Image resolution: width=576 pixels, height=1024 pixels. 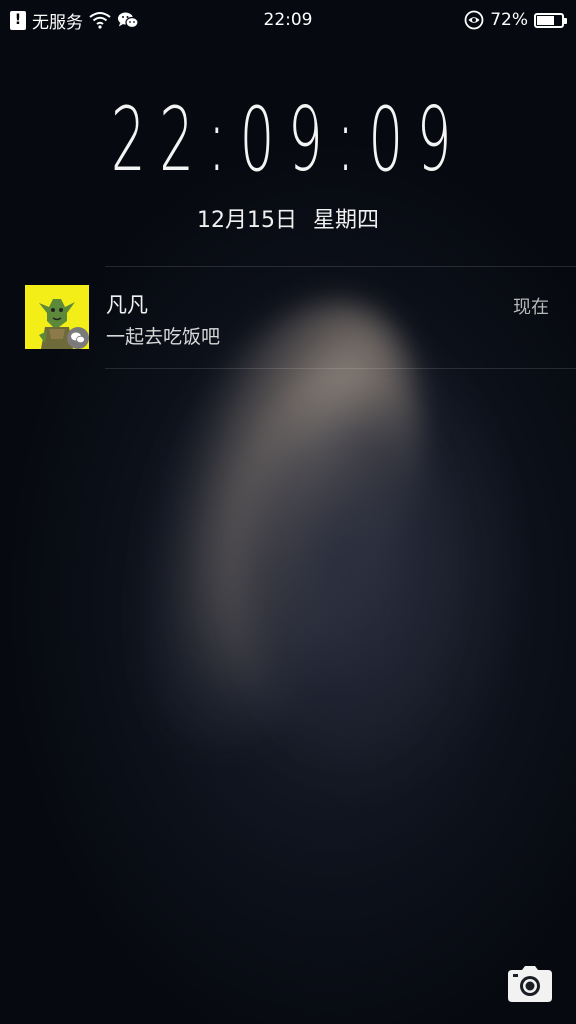 What do you see at coordinates (340, 368) in the screenshot?
I see `divider` at bounding box center [340, 368].